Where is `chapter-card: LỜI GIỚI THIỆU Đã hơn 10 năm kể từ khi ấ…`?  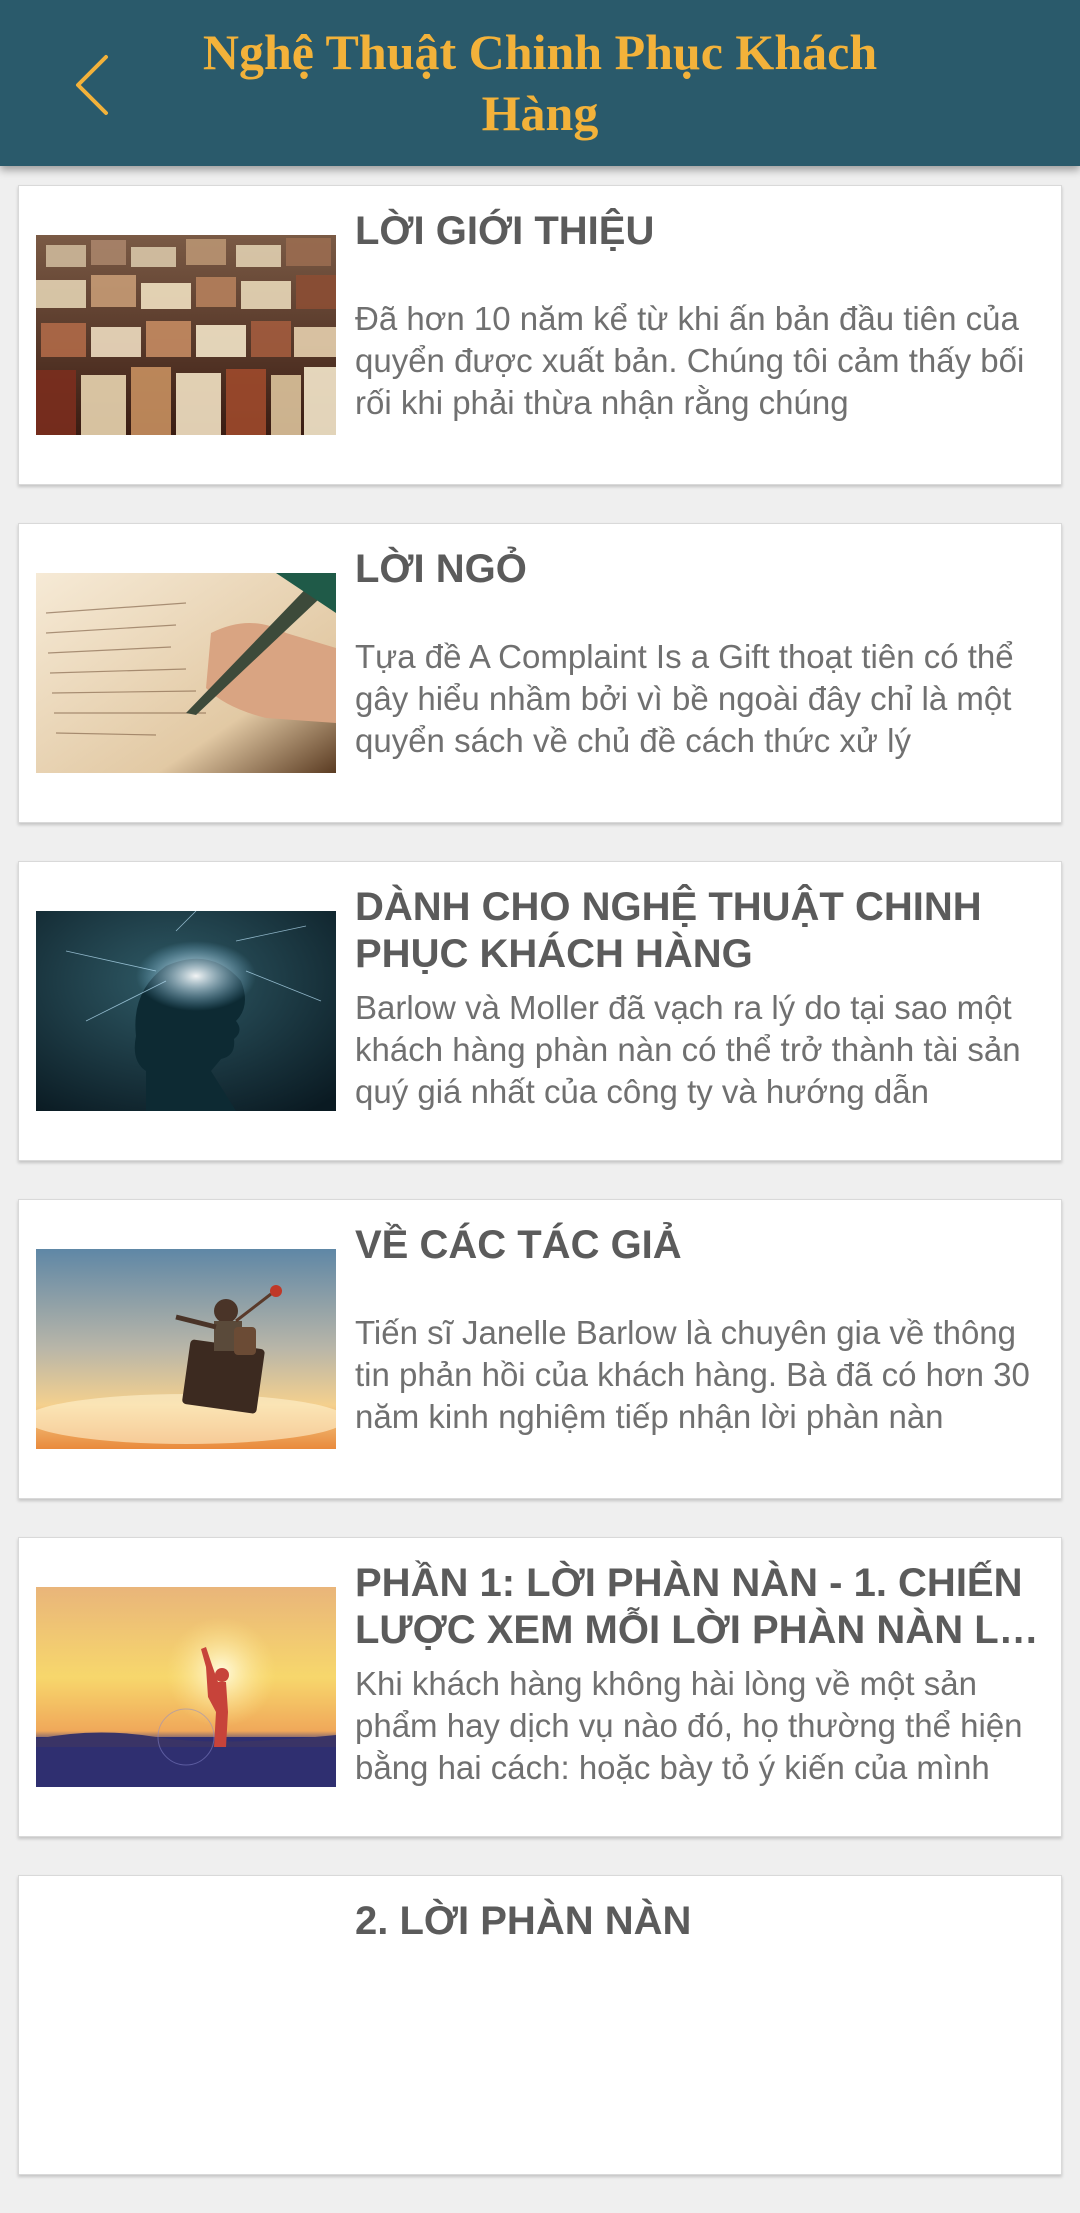
chapter-card: LỜI GIỚI THIỆU Đã hơn 10 năm kể từ khi ấ… is located at coordinates (540, 335).